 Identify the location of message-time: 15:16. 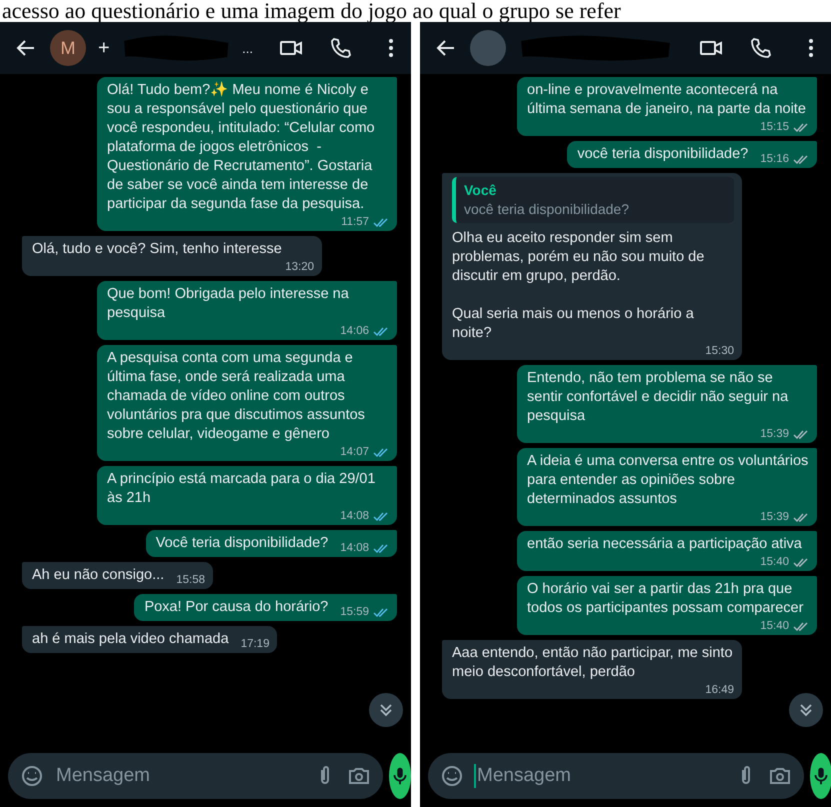
(774, 159).